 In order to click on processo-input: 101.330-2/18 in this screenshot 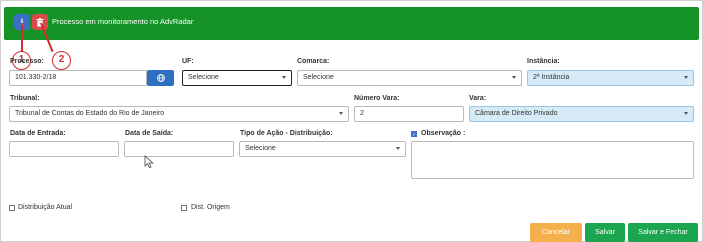, I will do `click(78, 78)`.